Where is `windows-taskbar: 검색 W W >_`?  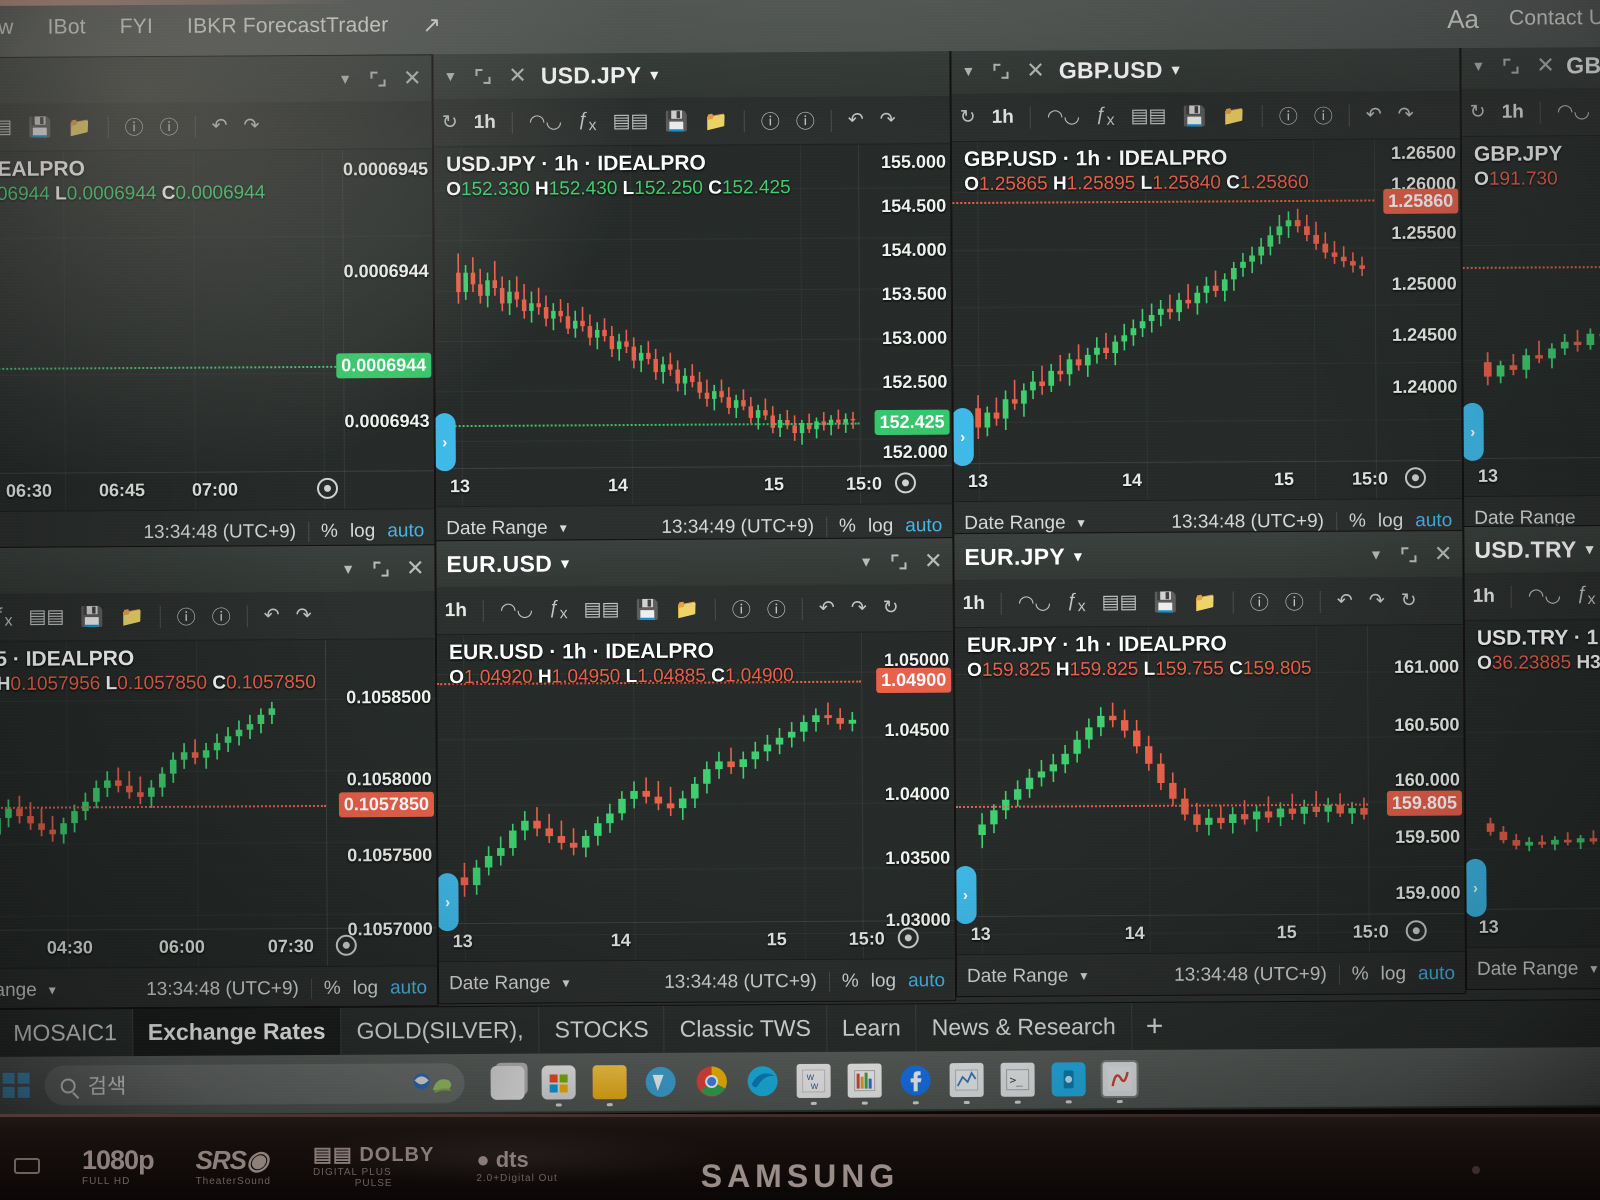
windows-taskbar: 검색 W W >_ is located at coordinates (800, 1081).